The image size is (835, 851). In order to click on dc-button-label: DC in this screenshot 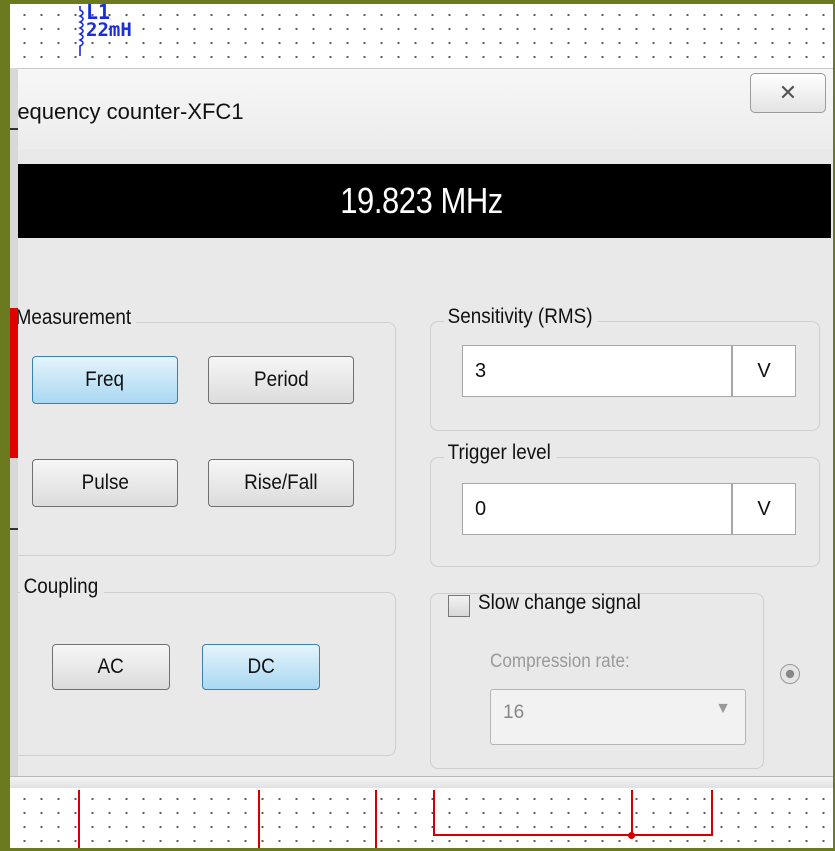, I will do `click(261, 666)`.